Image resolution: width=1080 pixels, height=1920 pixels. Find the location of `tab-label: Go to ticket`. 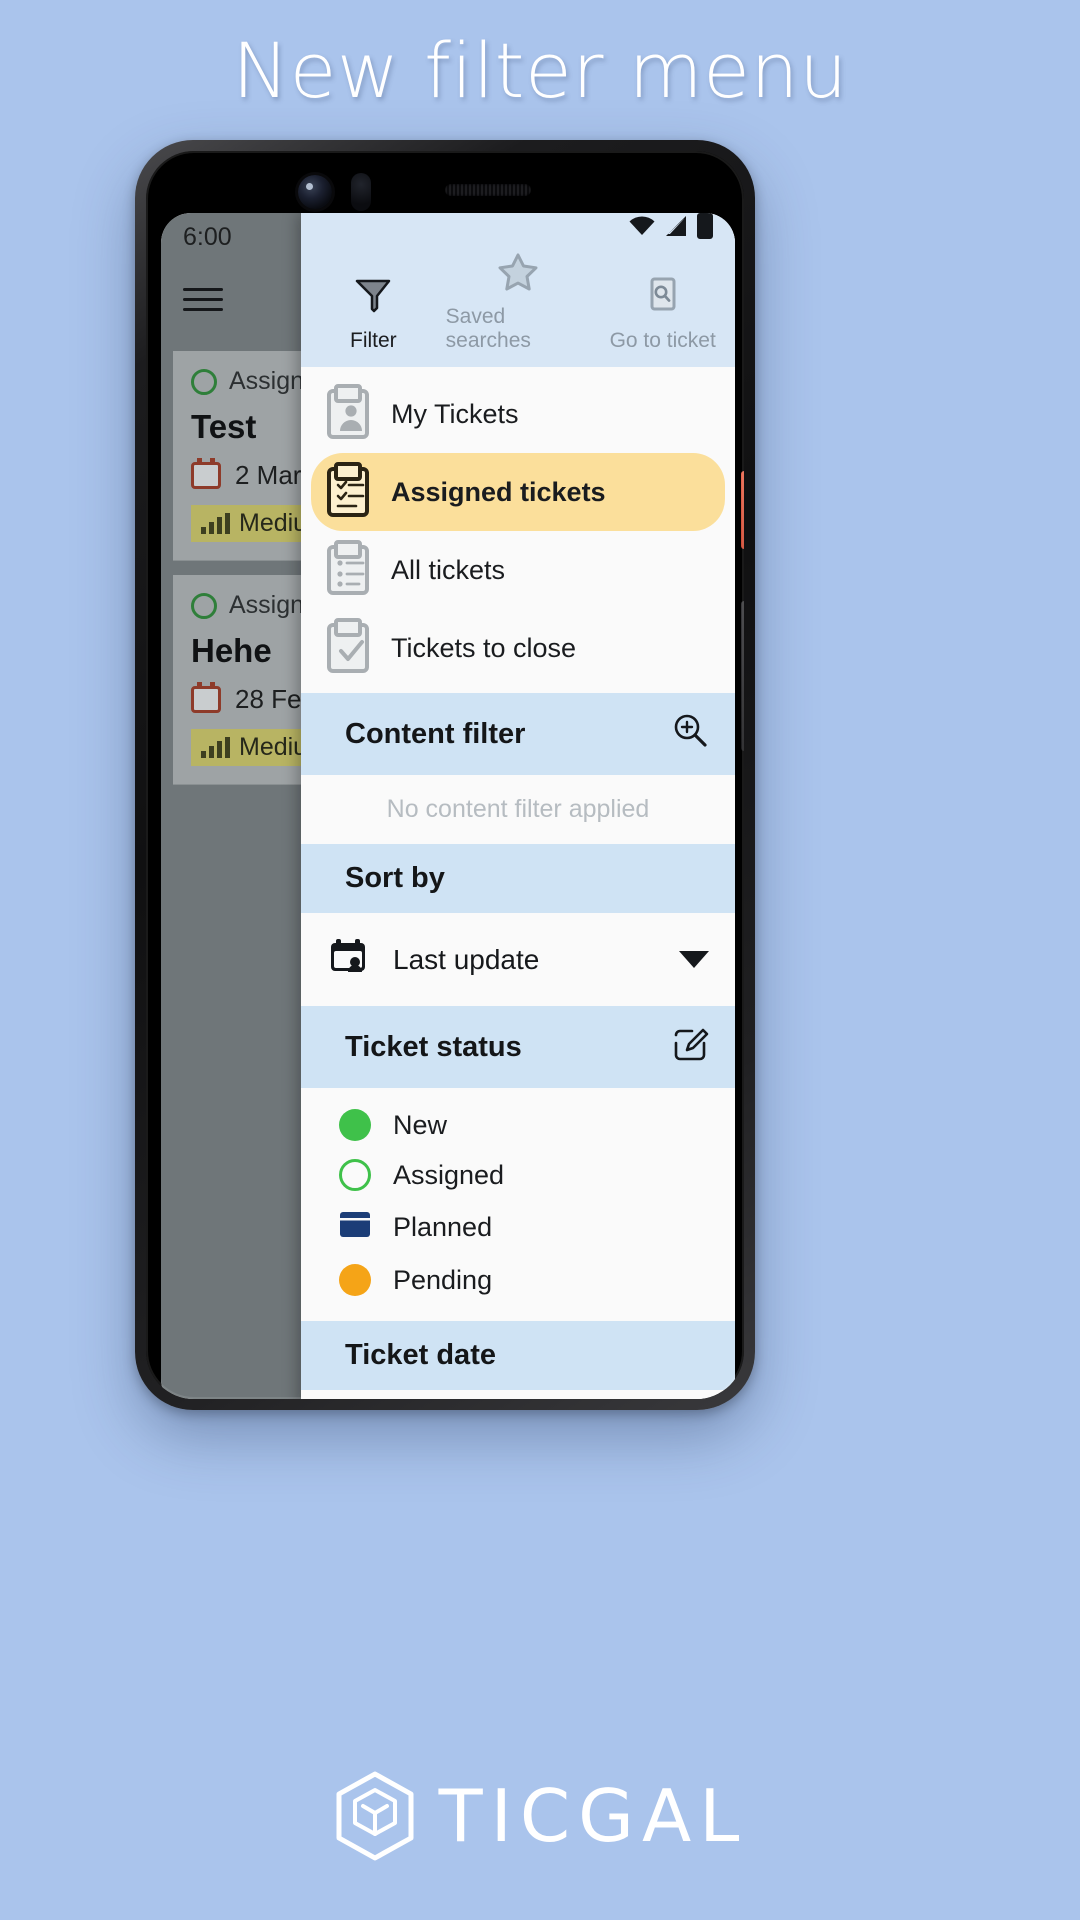

tab-label: Go to ticket is located at coordinates (662, 340).